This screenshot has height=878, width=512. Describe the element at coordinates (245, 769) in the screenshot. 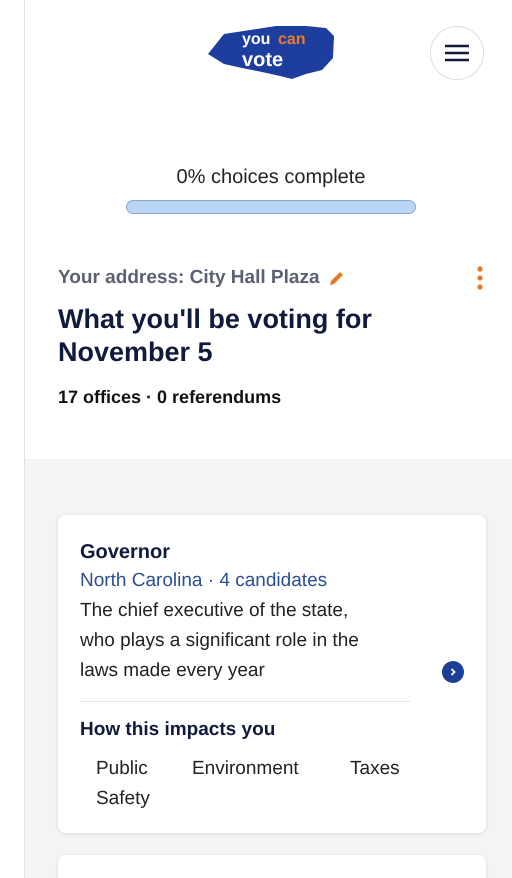

I see `impact-topic: Environment` at that location.